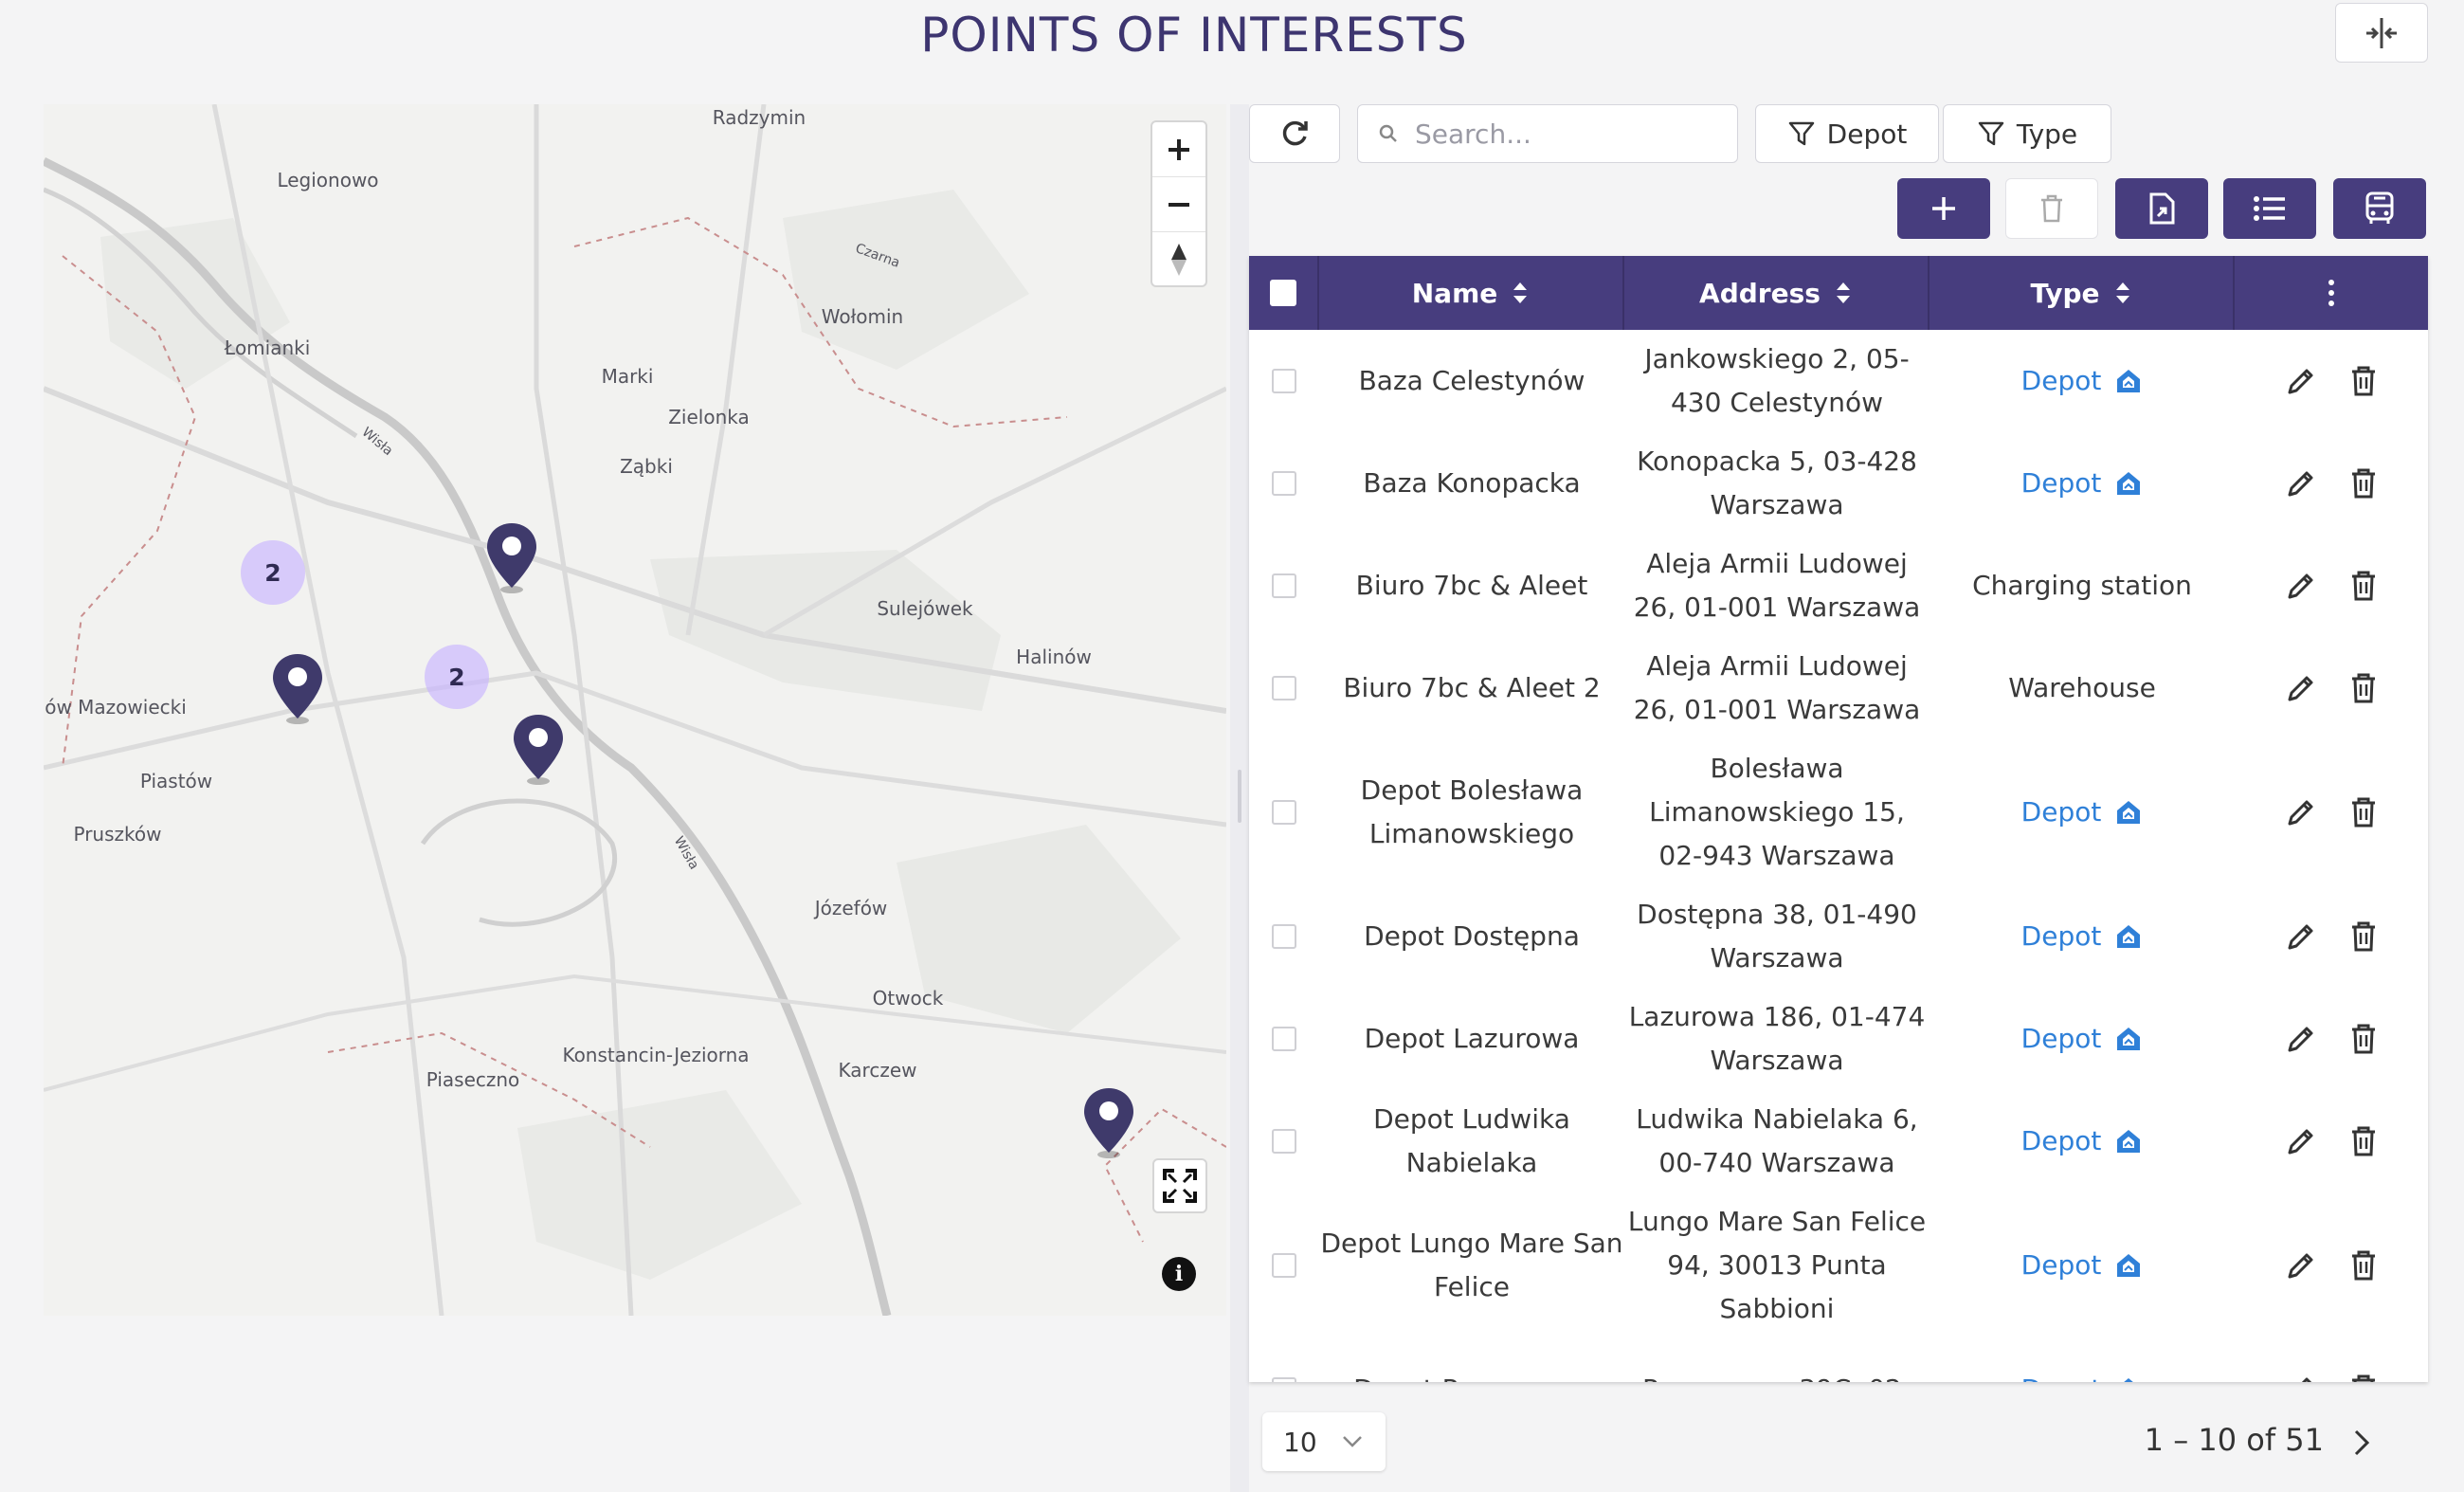  I want to click on row-select-cell, so click(1284, 1039).